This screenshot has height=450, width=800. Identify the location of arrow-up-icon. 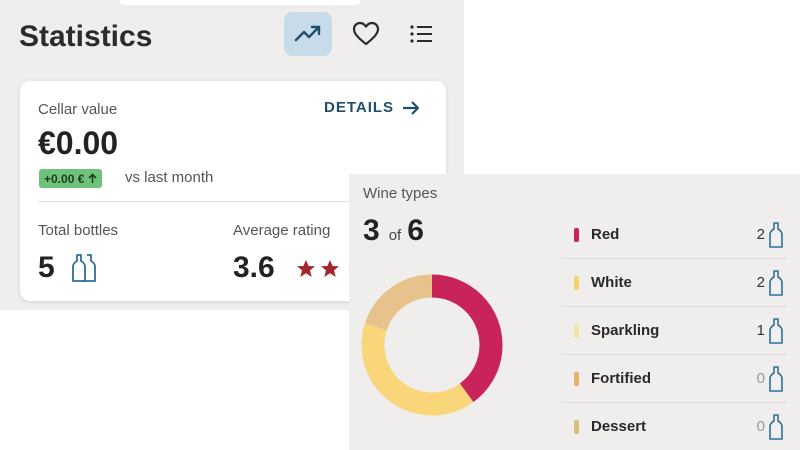
(92, 178).